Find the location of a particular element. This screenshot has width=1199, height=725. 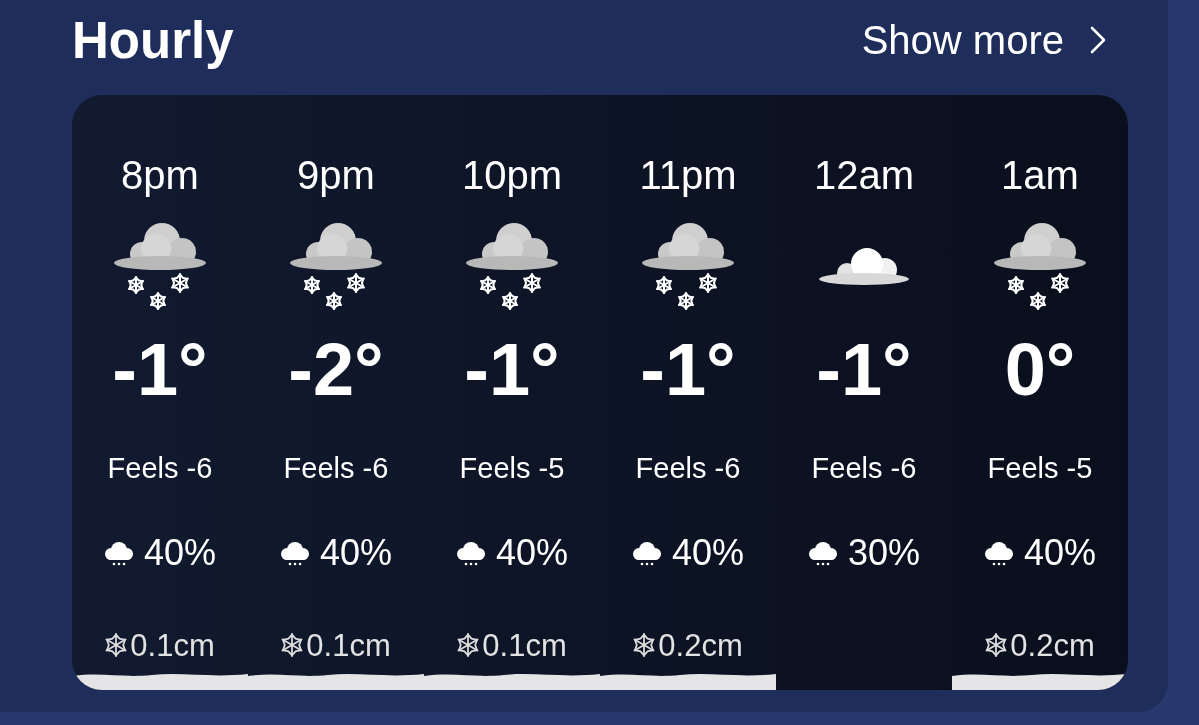

precipitation-chance: 30% is located at coordinates (884, 553).